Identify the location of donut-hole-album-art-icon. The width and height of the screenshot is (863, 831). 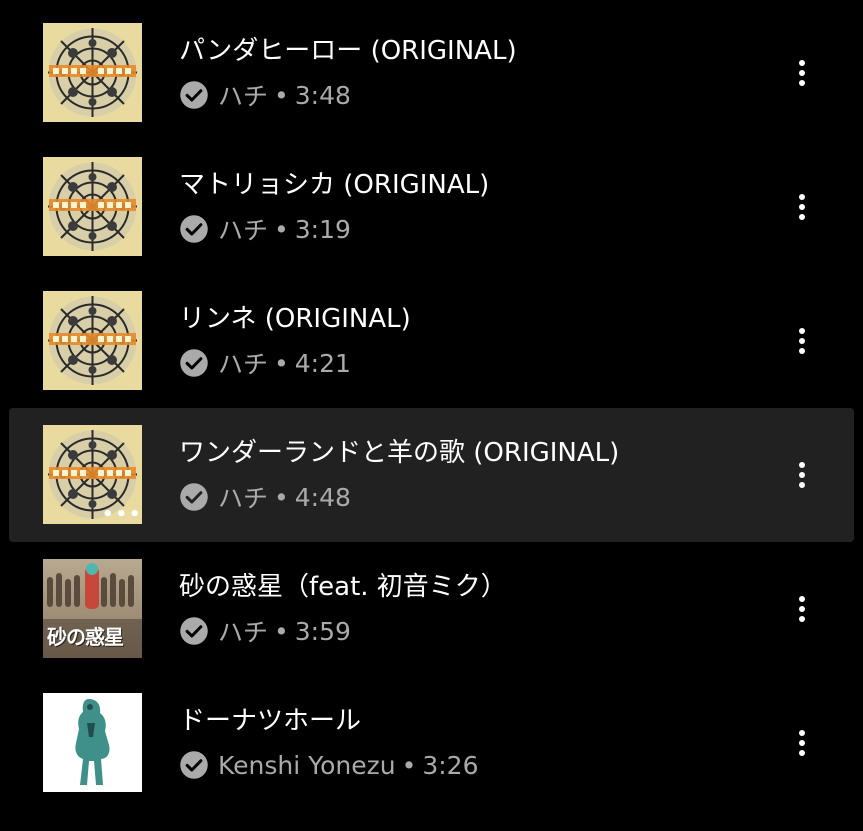
(92, 742).